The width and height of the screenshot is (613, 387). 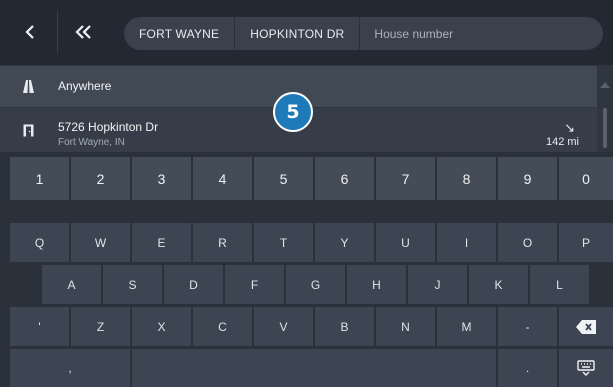 I want to click on key-l: L, so click(x=559, y=284).